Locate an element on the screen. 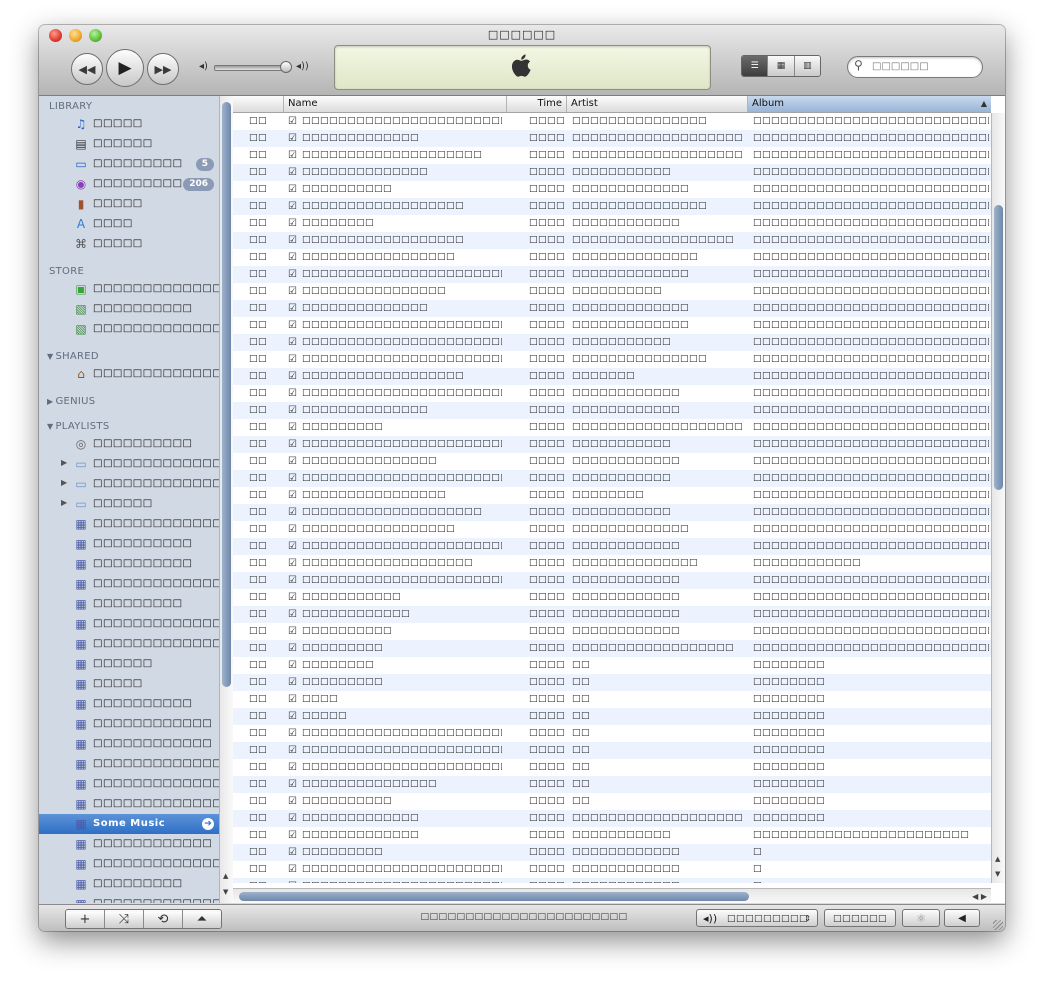 The width and height of the screenshot is (1045, 986). list-view-button: ☰ is located at coordinates (755, 66).